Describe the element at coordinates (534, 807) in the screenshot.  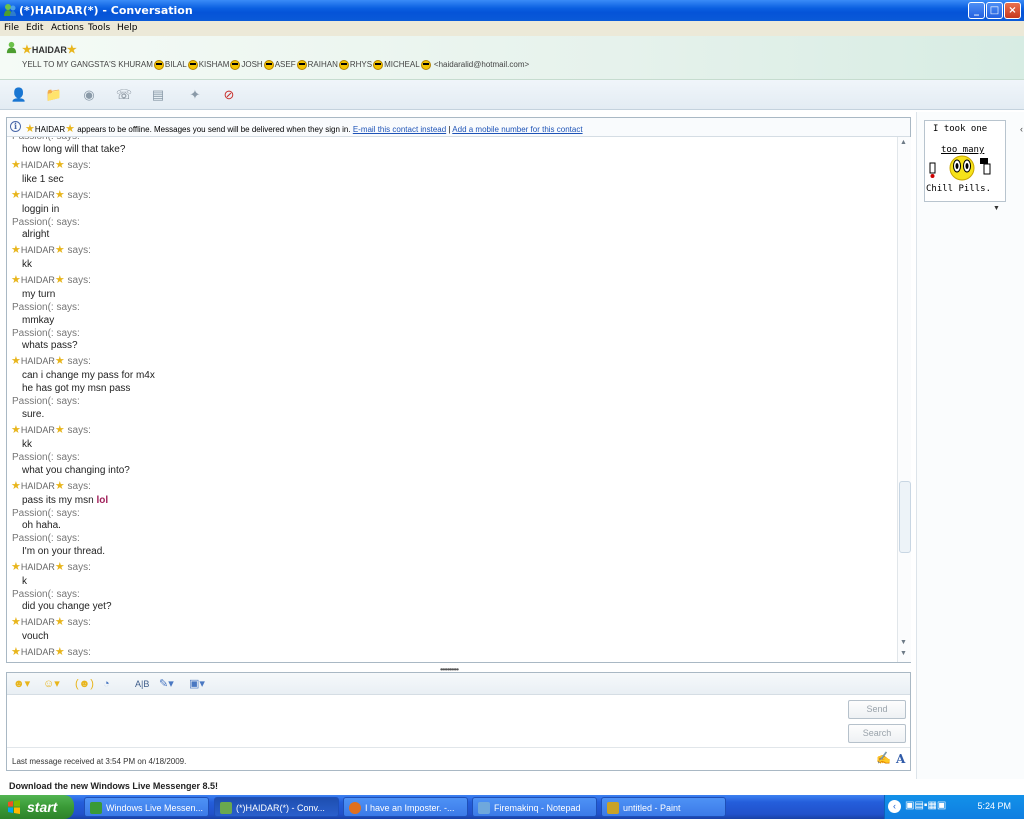
I see `taskbar-item-notepad: Firemakinq - Notepad` at that location.